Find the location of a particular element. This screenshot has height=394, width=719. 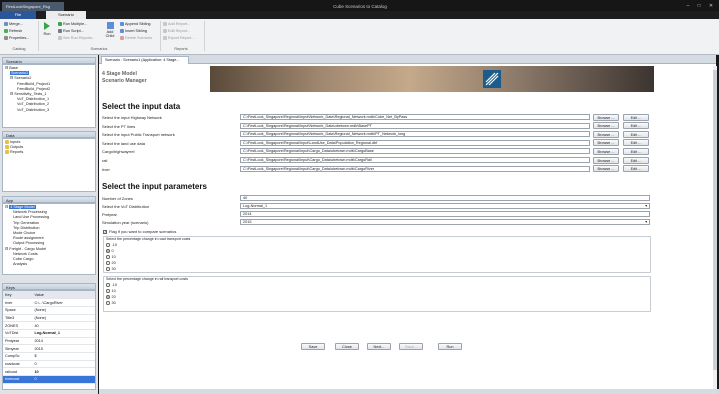

save-button: Save is located at coordinates (313, 346).